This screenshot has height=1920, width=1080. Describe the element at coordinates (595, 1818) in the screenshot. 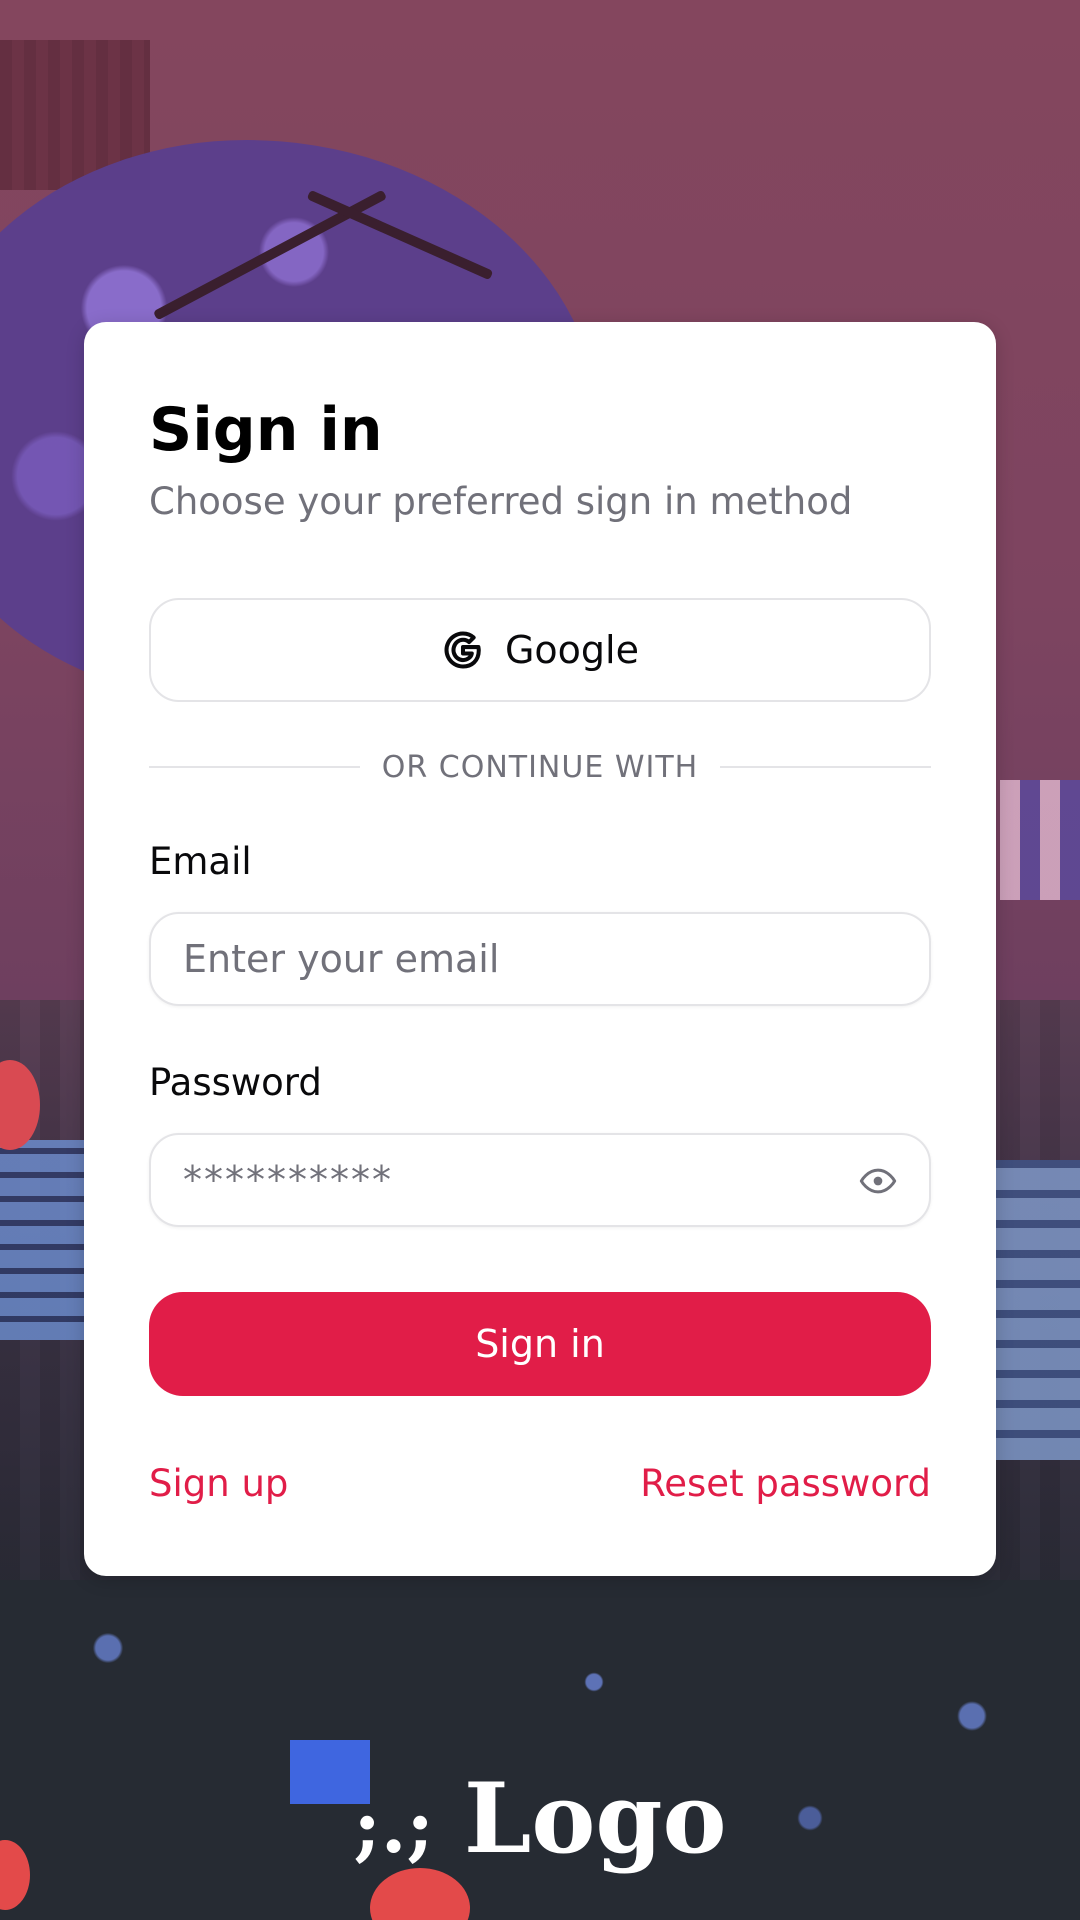

I see `logo-text: Logo` at that location.